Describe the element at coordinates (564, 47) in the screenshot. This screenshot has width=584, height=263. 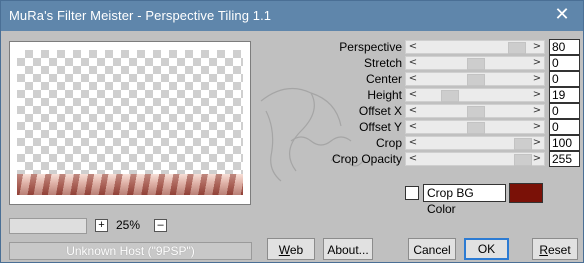
I see `perspective-value: 80` at that location.